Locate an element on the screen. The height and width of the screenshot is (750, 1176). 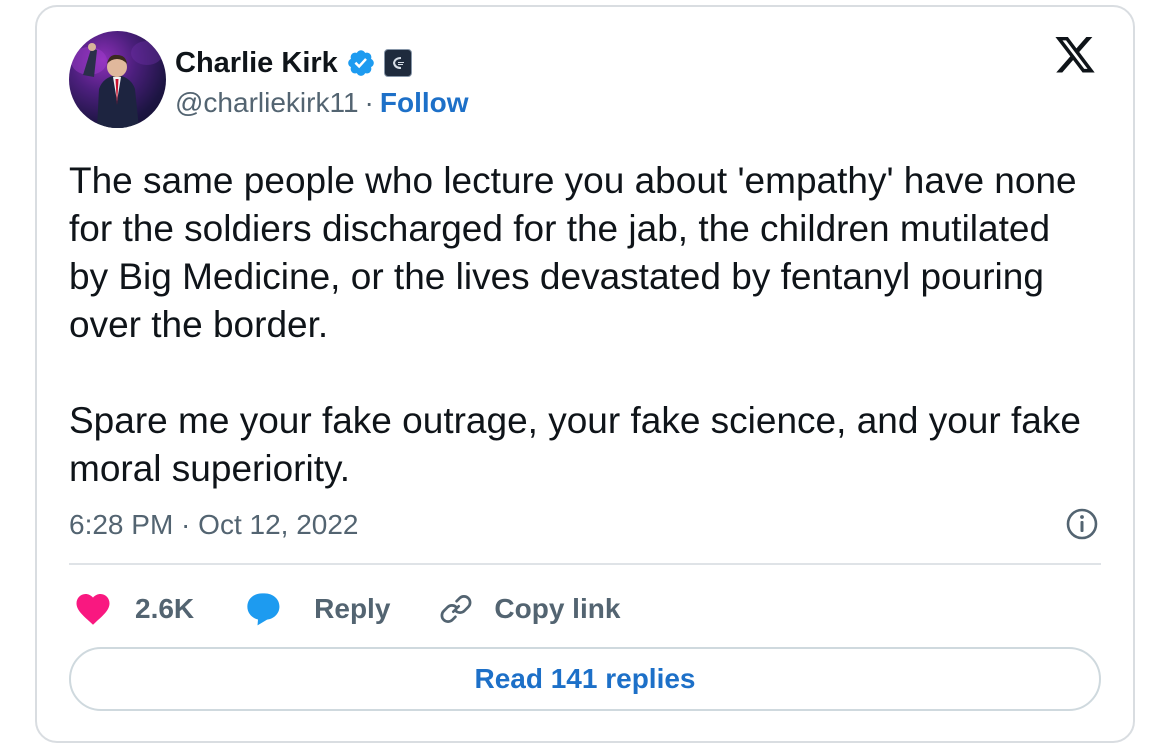
divider is located at coordinates (585, 564).